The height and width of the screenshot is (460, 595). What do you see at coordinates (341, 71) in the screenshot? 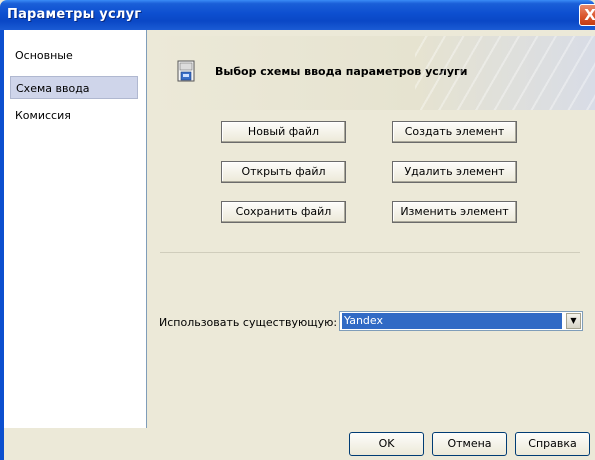
I see `header-title: Выбор схемы ввода параметров услуги` at bounding box center [341, 71].